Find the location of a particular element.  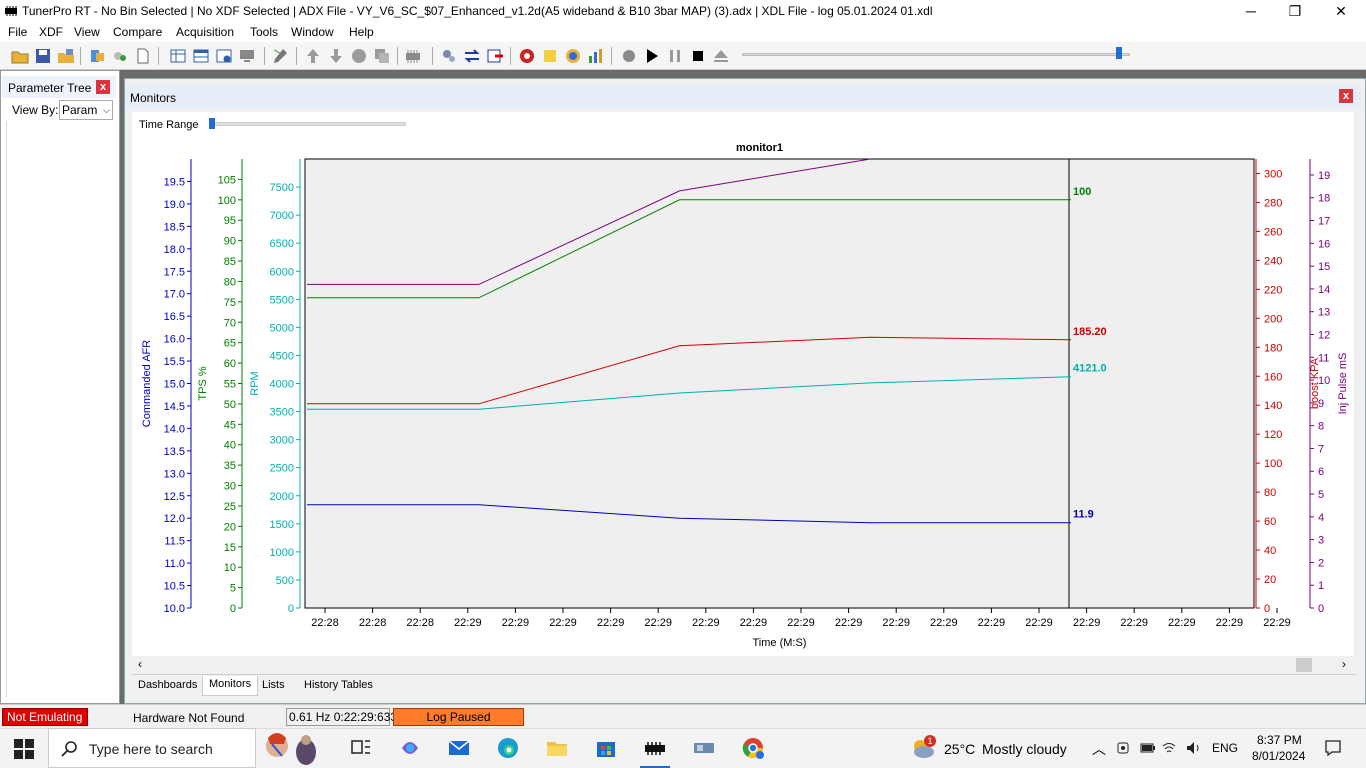

weather-temp: 25°C is located at coordinates (959, 749).